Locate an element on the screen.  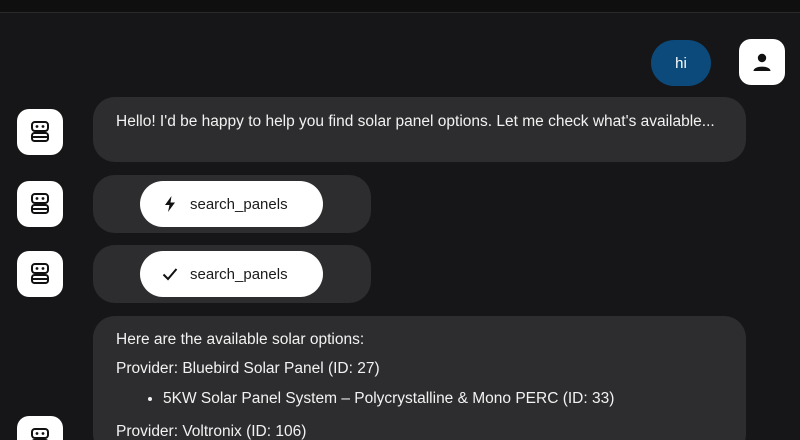
provider-label: Provider: Bluebird Solar Panel (ID: 27) is located at coordinates (248, 368).